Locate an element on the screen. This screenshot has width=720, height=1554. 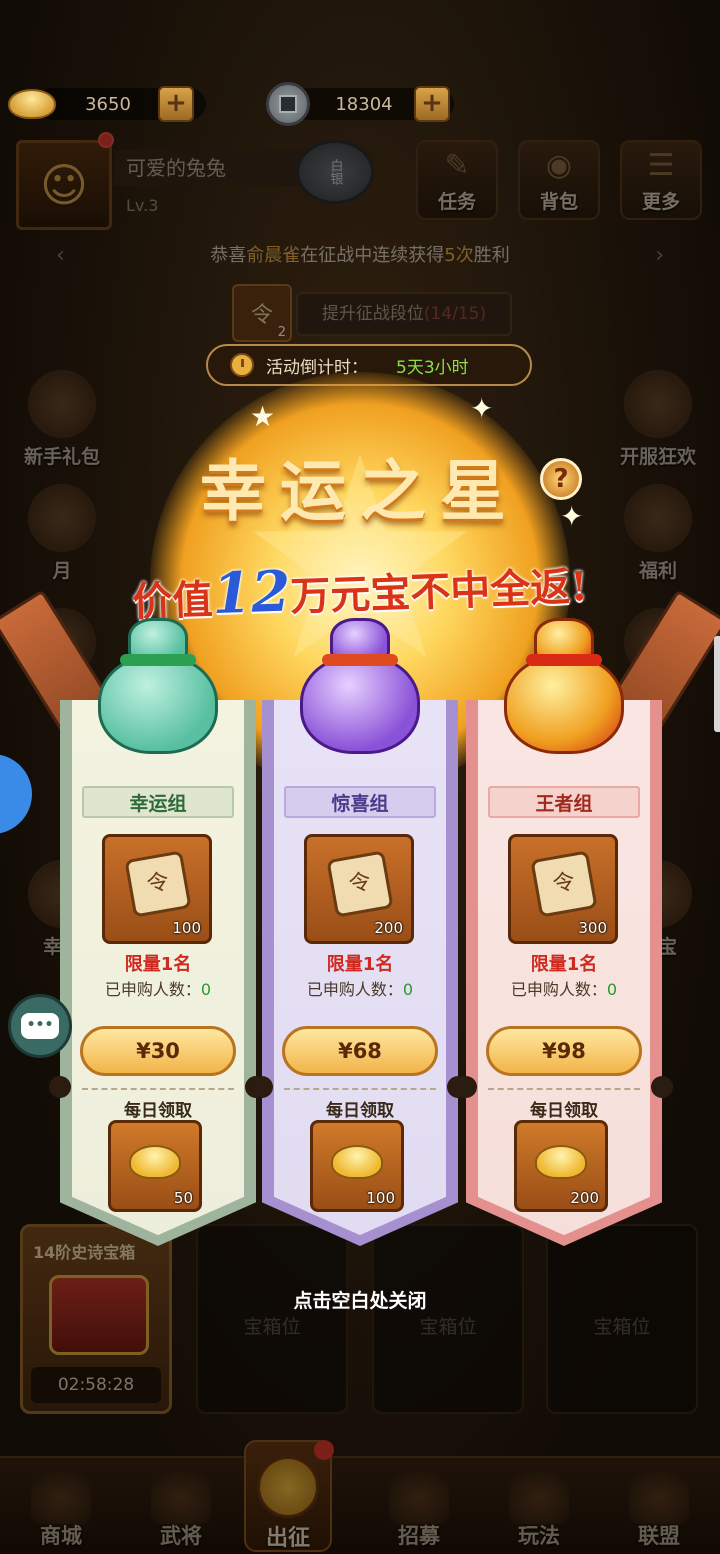
daily-reward: 200 is located at coordinates (561, 1166).